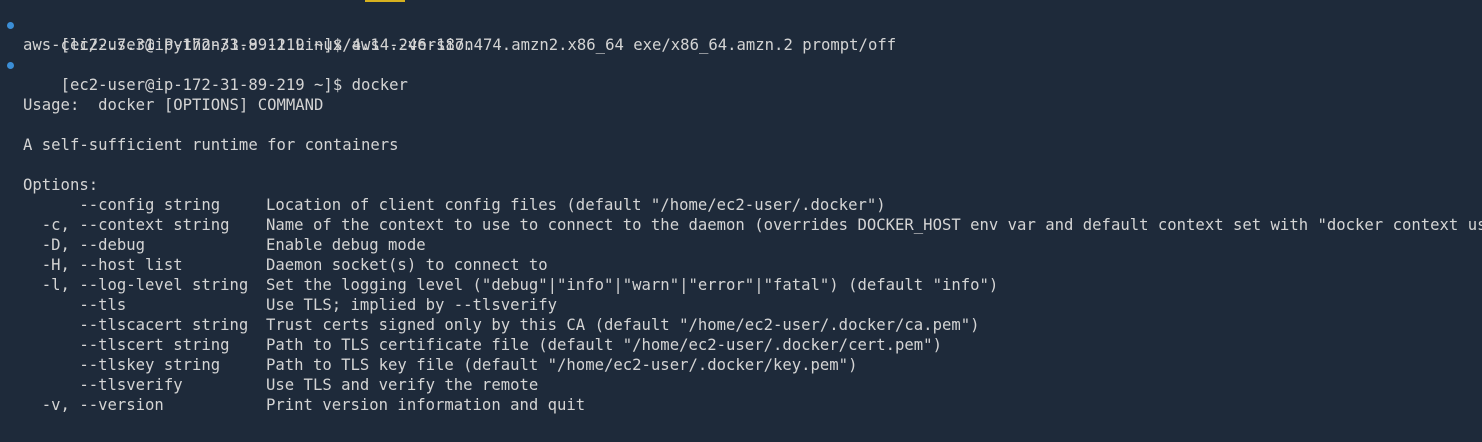 This screenshot has width=1482, height=442. I want to click on option-flag: --tlscert string, so click(126, 345).